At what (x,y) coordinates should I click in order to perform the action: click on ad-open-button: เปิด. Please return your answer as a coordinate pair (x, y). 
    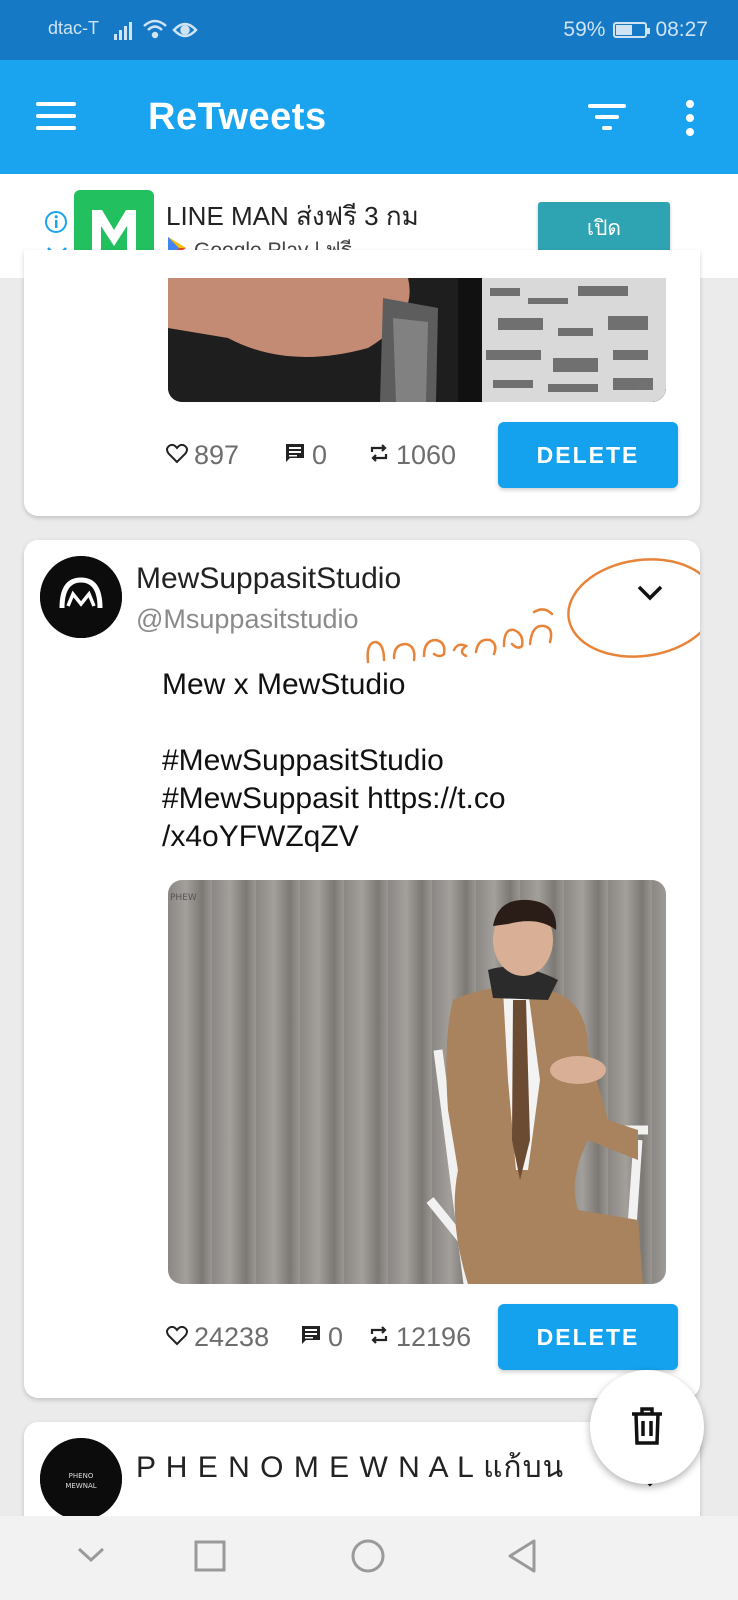
    Looking at the image, I should click on (604, 228).